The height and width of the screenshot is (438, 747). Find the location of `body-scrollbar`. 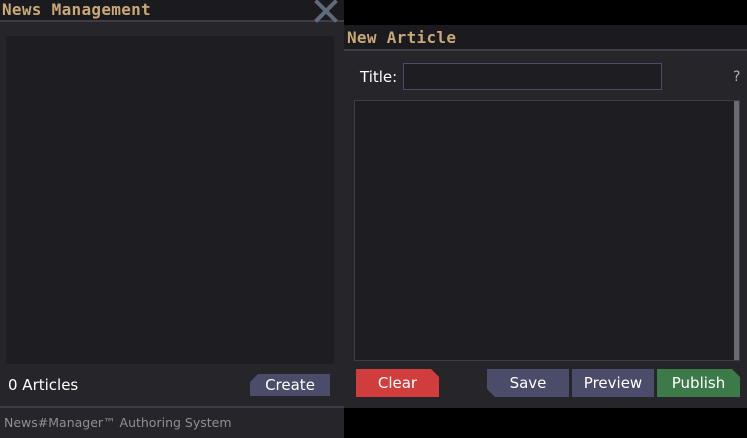

body-scrollbar is located at coordinates (736, 230).